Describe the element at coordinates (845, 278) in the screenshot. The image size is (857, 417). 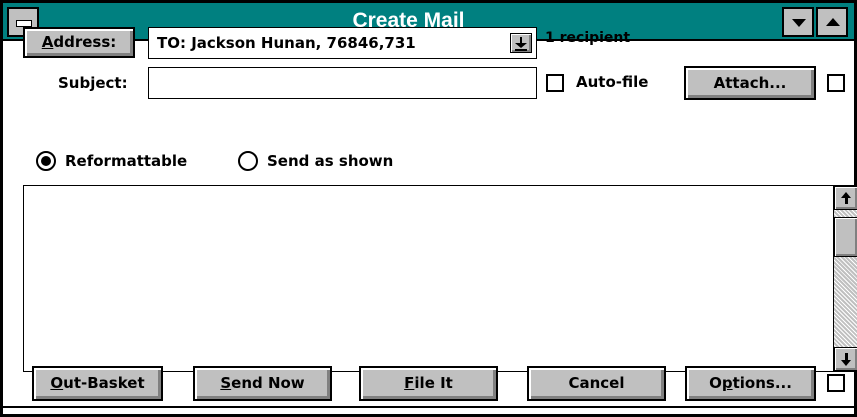
I see `message-vertical-scrollbar` at that location.